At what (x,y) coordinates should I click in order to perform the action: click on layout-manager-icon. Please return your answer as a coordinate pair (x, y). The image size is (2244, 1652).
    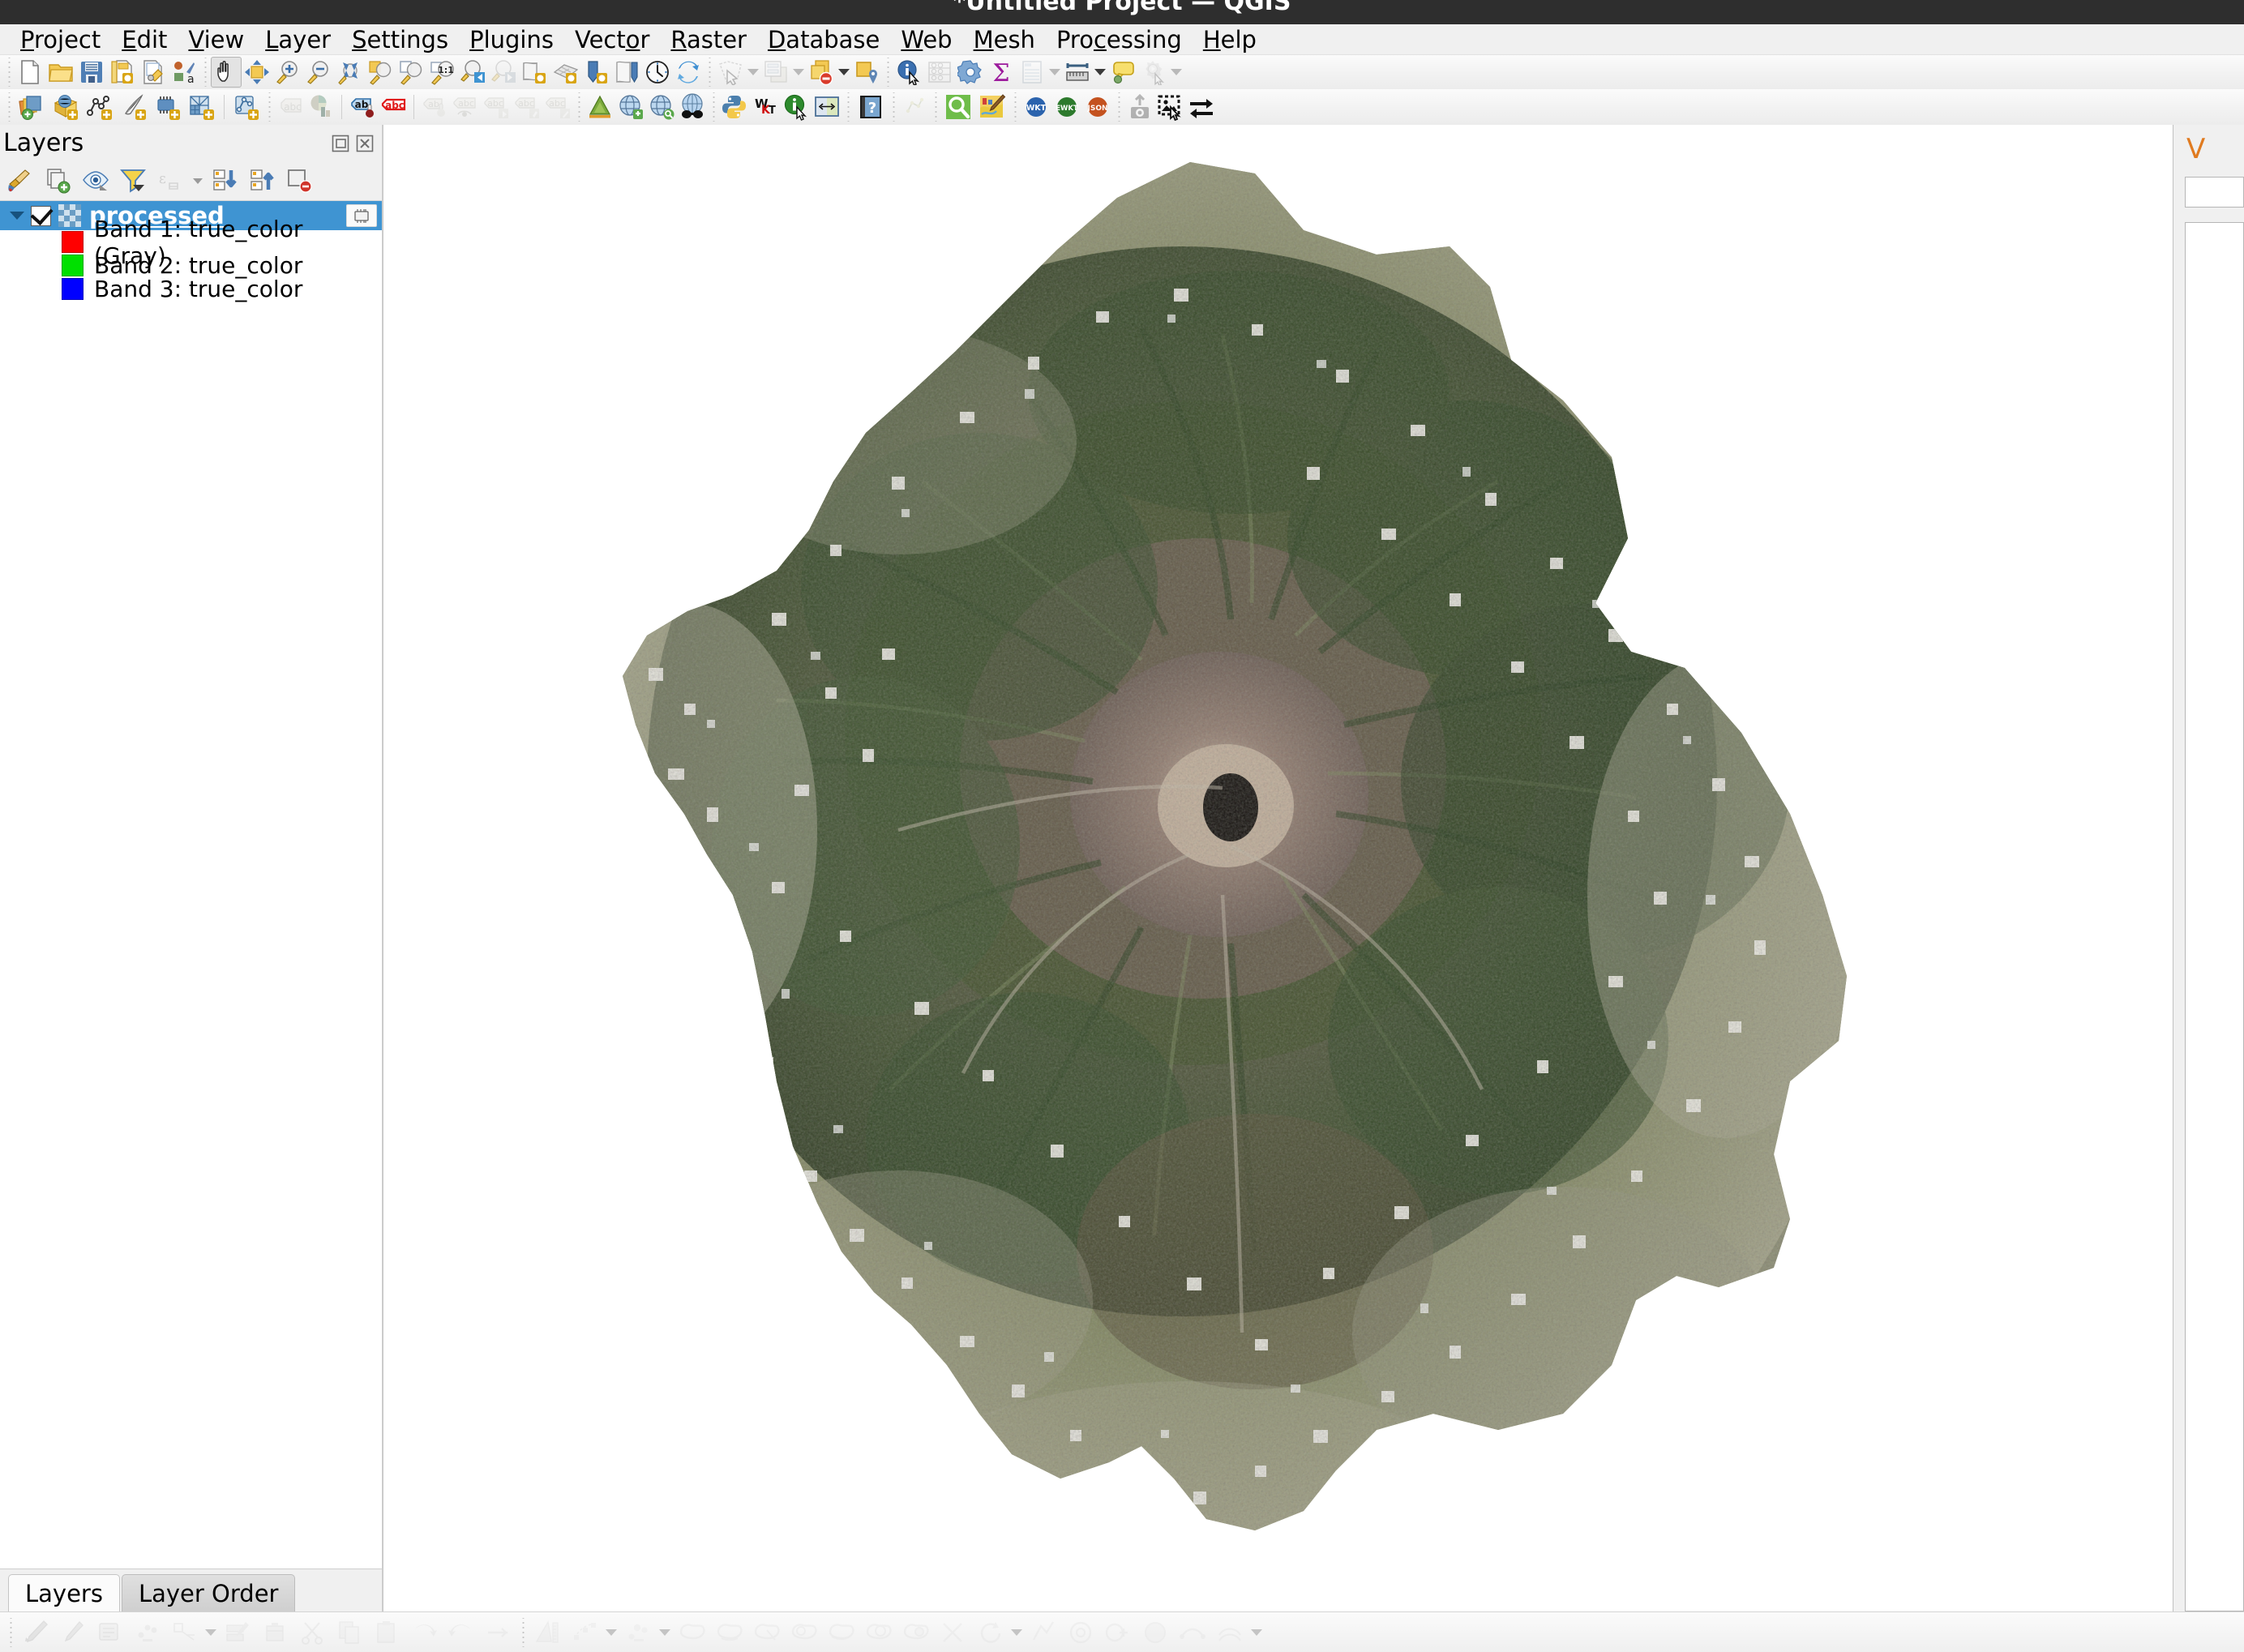
    Looking at the image, I should click on (626, 73).